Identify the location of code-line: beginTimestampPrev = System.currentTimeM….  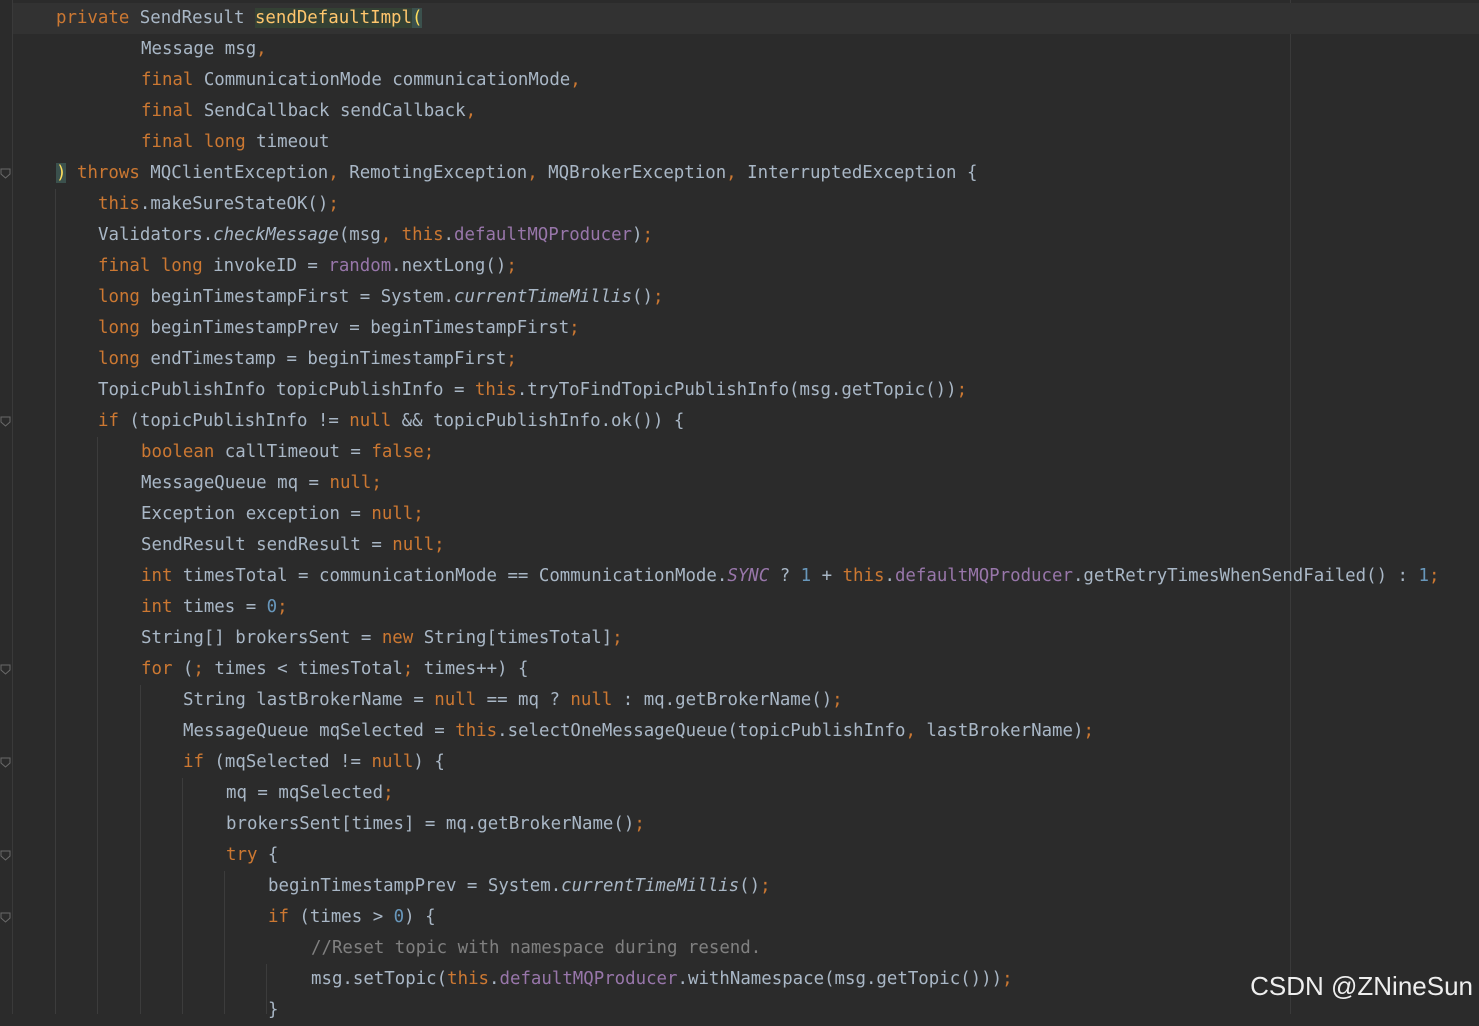
(519, 886).